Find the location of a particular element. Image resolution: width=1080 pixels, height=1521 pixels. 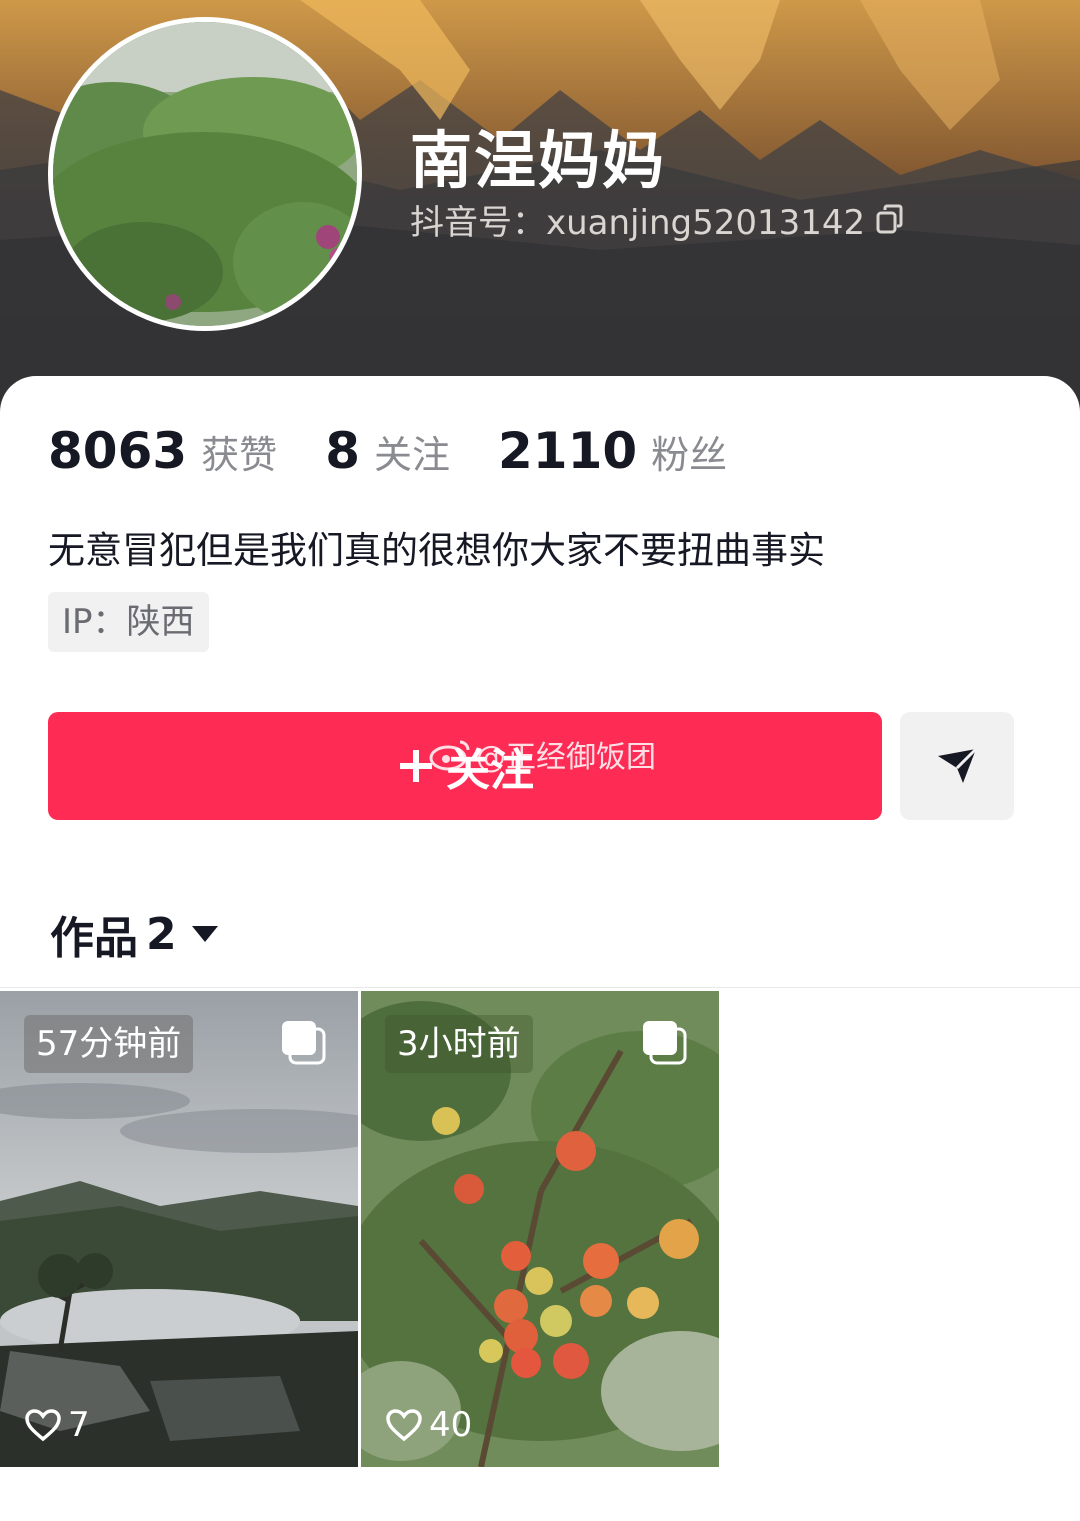

avatar is located at coordinates (205, 174).